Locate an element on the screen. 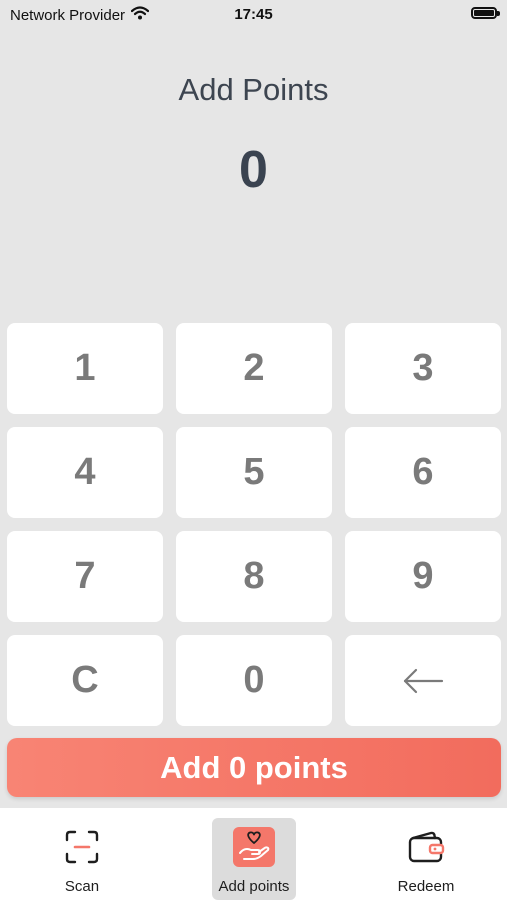 The width and height of the screenshot is (507, 900). wallet-icon is located at coordinates (426, 847).